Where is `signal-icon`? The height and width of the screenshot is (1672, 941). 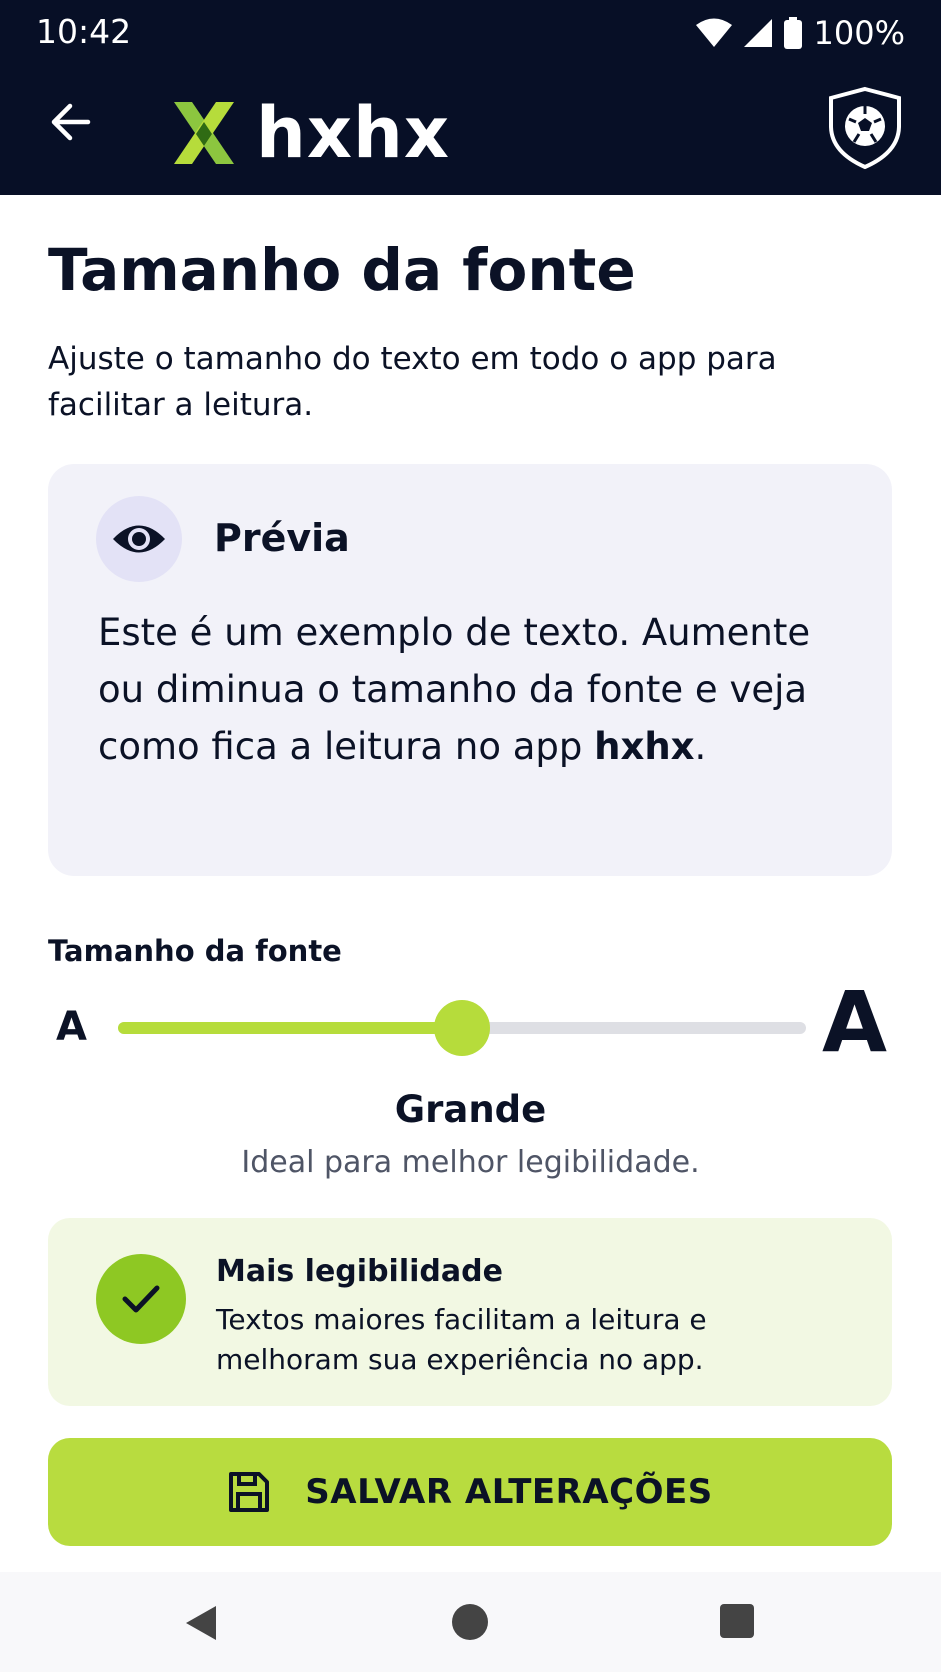 signal-icon is located at coordinates (757, 33).